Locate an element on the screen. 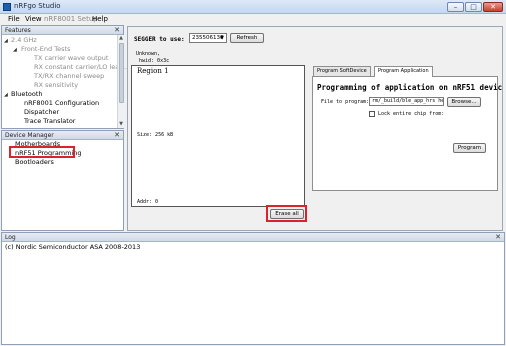 The width and height of the screenshot is (506, 346). tree-item-txrx-sweep: TX/RX channel sweep is located at coordinates (69, 76).